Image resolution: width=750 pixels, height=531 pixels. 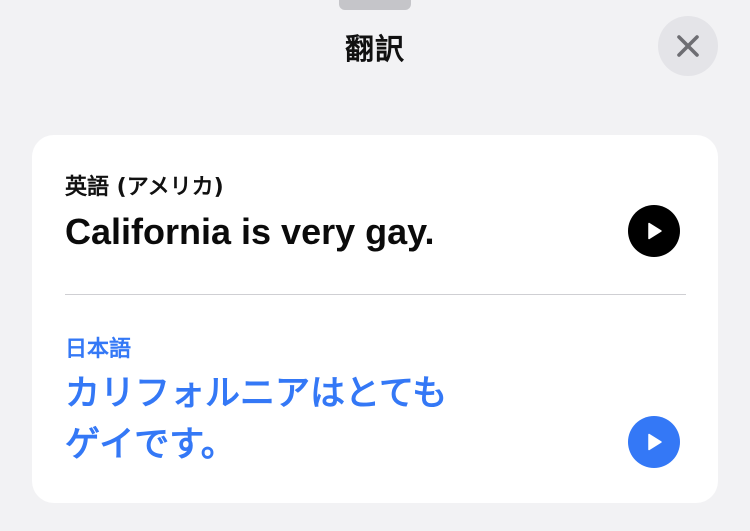 I want to click on target-text: カリフォルニアはとても ゲイです。, so click(x=285, y=420).